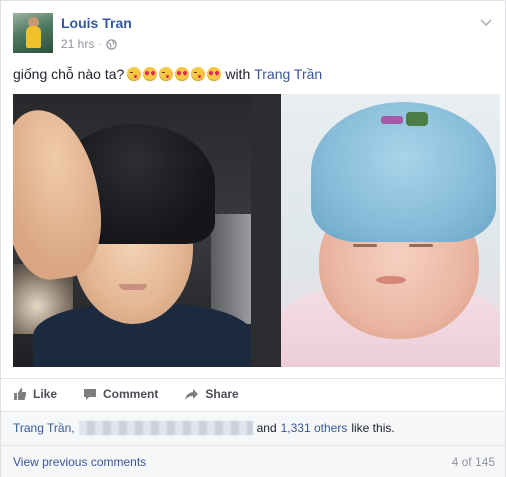 This screenshot has height=477, width=506. What do you see at coordinates (191, 394) in the screenshot?
I see `share-arrow-icon` at bounding box center [191, 394].